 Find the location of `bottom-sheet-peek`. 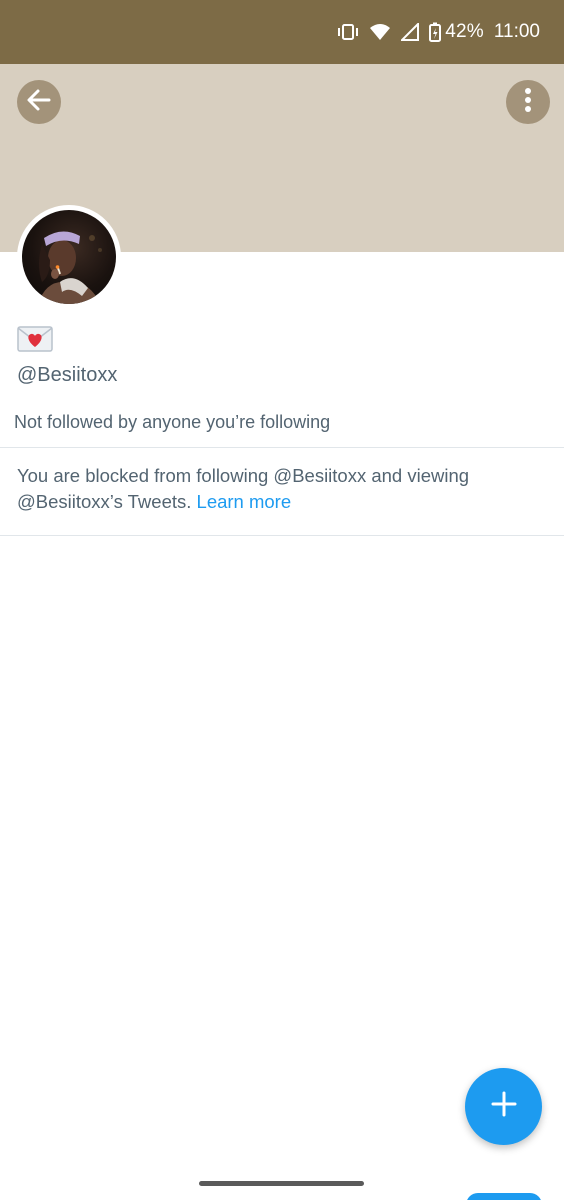

bottom-sheet-peek is located at coordinates (504, 1196).